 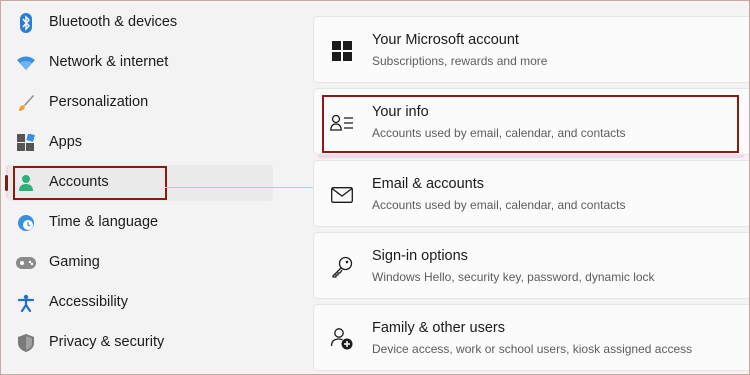 I want to click on card-title: Family & other users, so click(x=438, y=328).